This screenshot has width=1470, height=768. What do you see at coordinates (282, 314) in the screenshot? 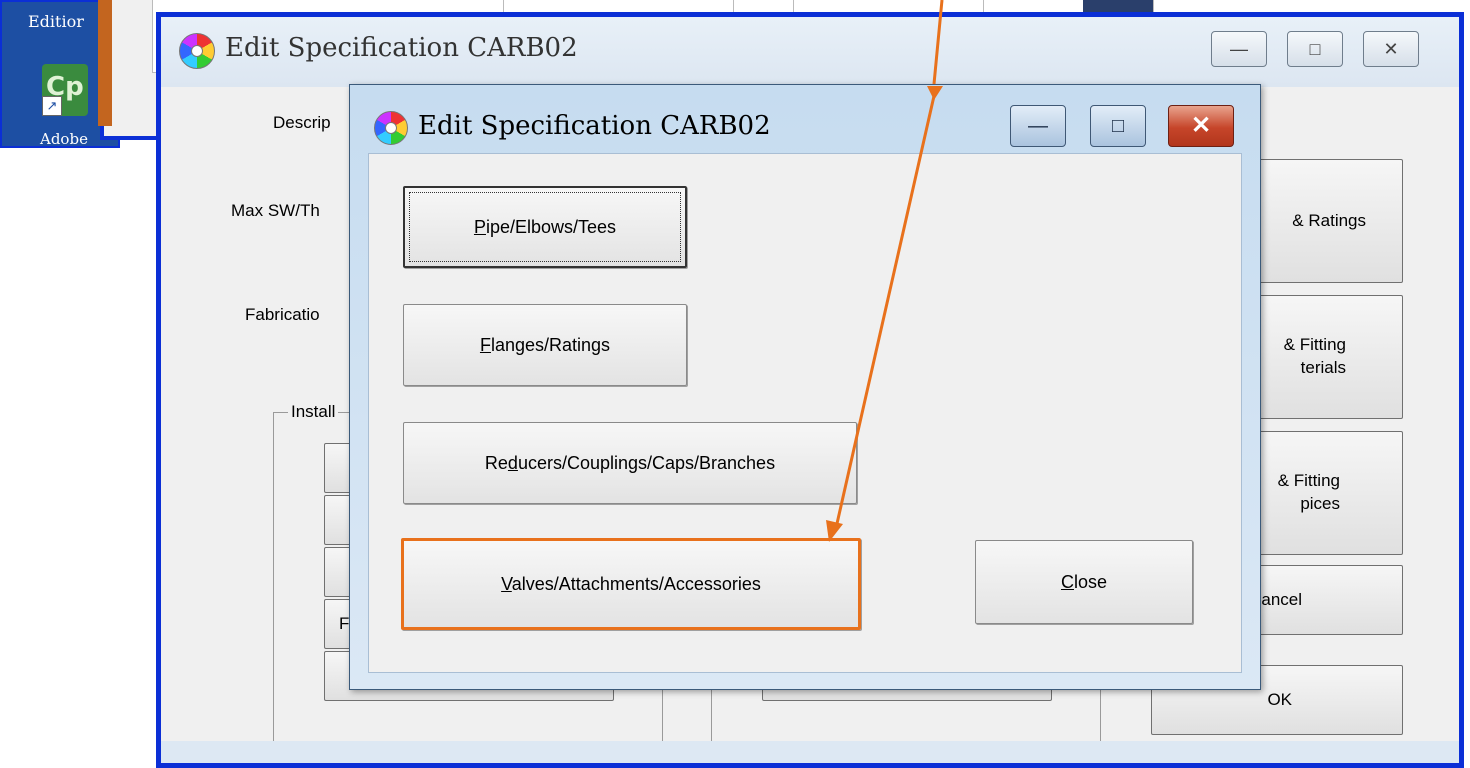
I see `fabrication-label: Fabricatio` at bounding box center [282, 314].